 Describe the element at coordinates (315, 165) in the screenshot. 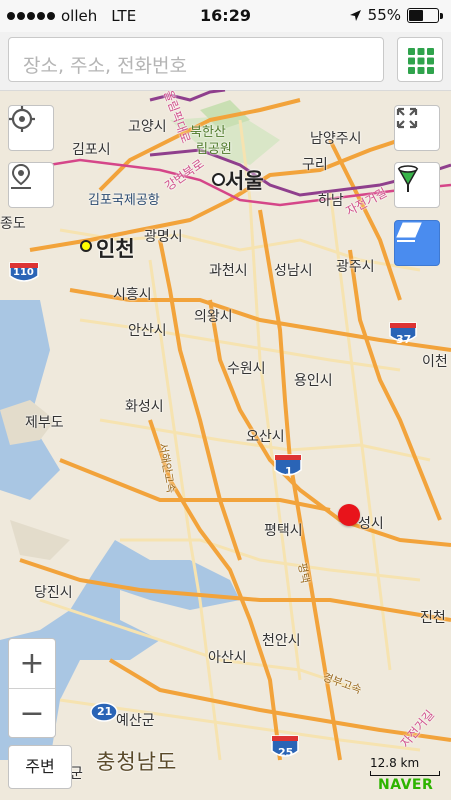

I see `city-guri: 구리` at that location.